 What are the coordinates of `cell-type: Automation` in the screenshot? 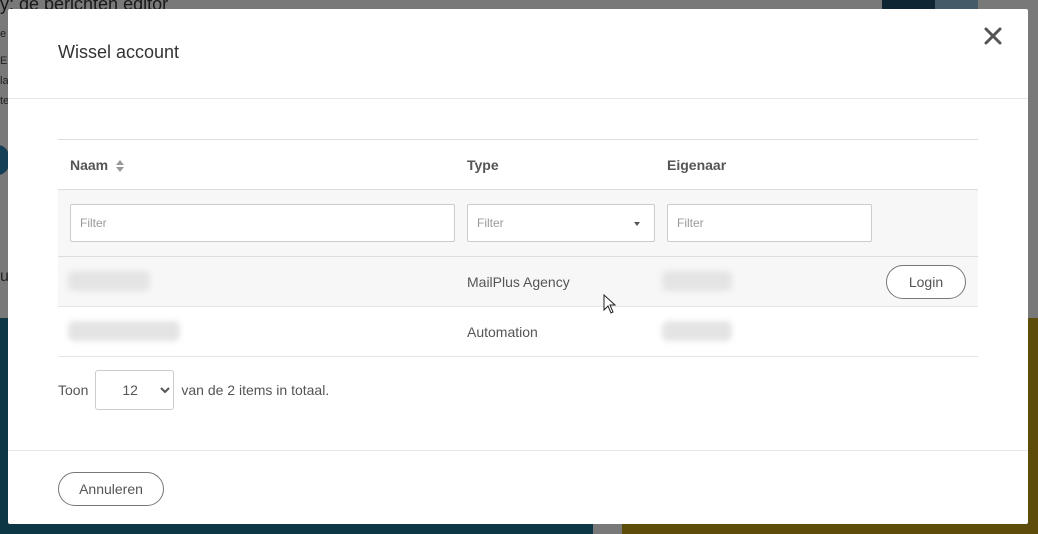 It's located at (502, 332).